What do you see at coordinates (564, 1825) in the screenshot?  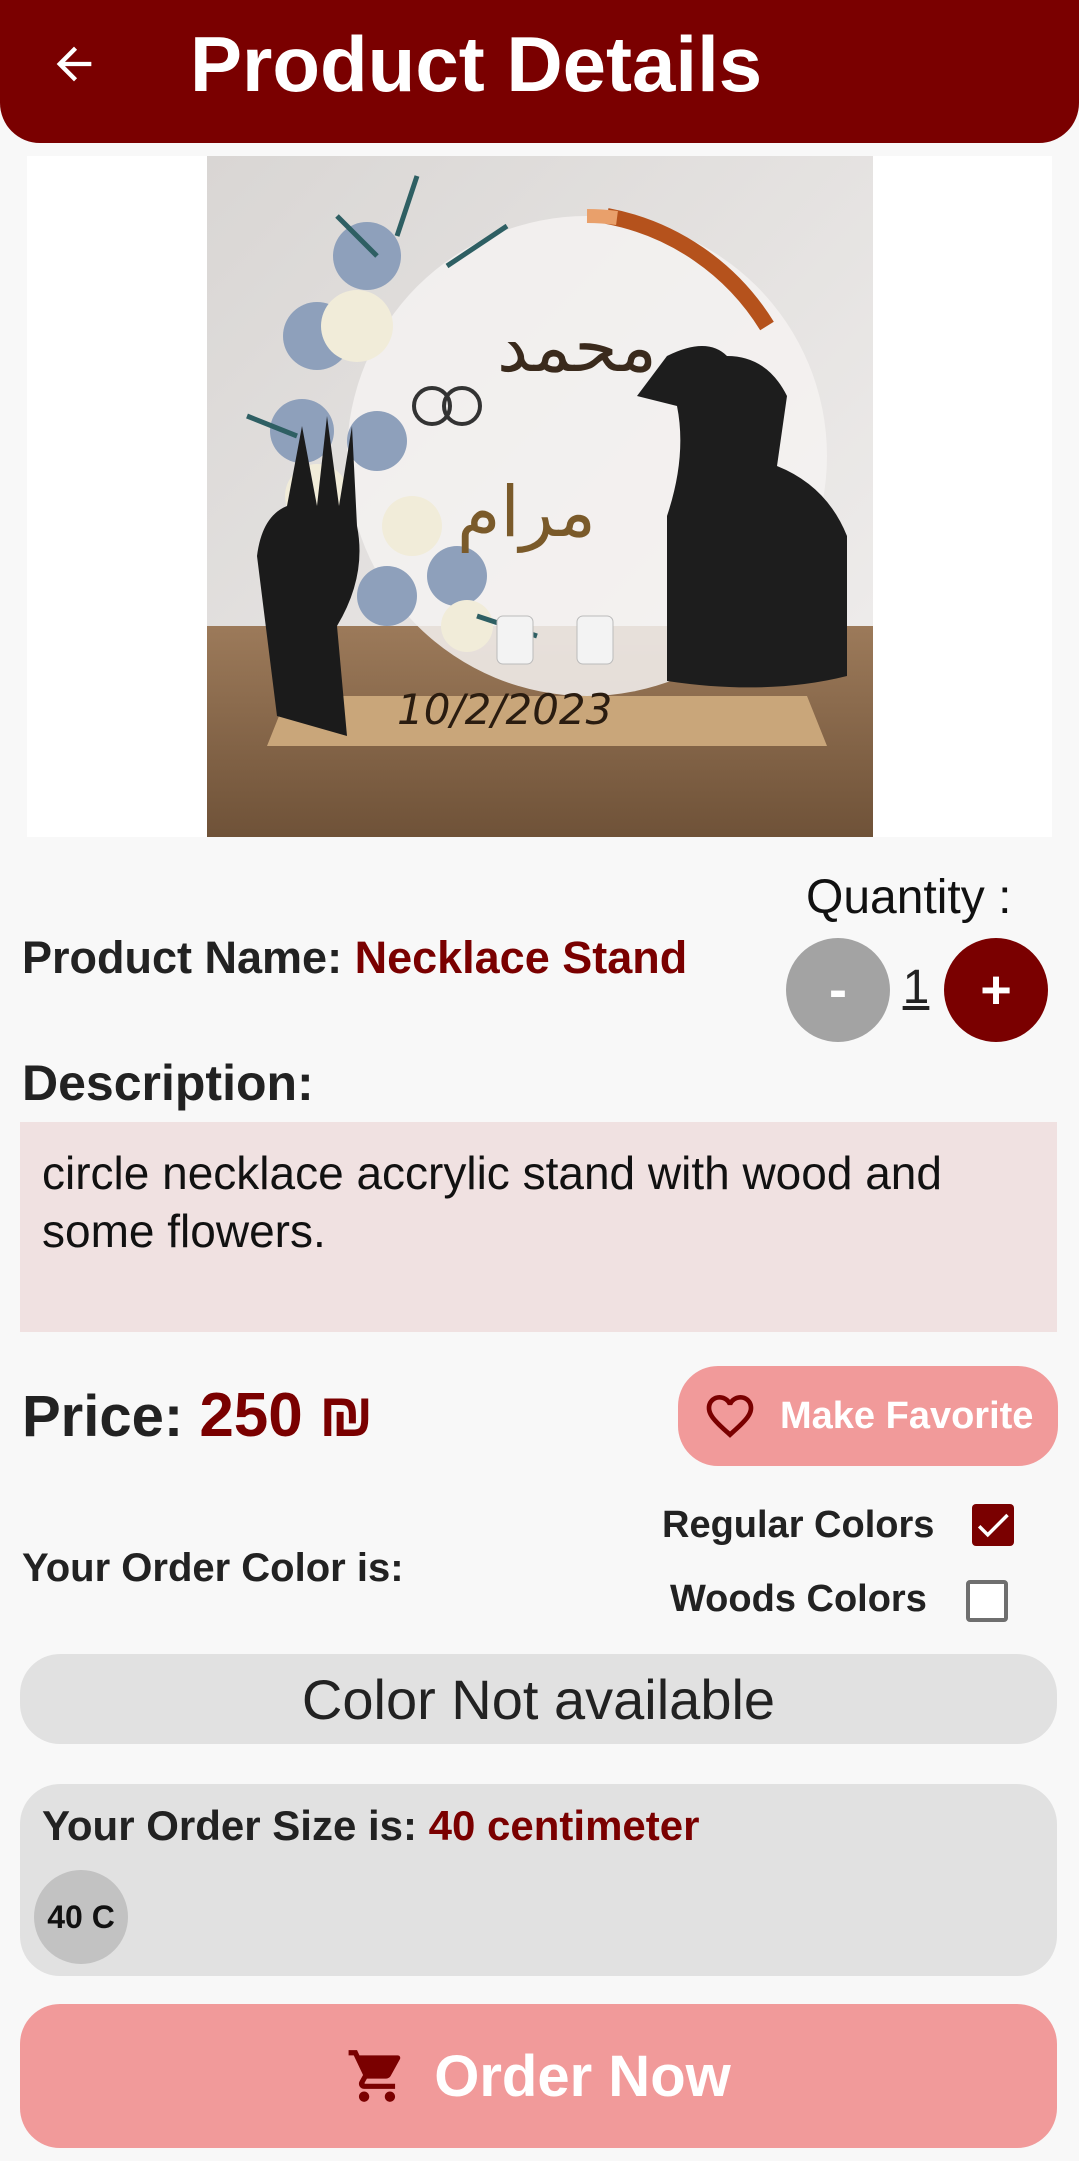 I see `order-size-value: 40 centimeter` at bounding box center [564, 1825].